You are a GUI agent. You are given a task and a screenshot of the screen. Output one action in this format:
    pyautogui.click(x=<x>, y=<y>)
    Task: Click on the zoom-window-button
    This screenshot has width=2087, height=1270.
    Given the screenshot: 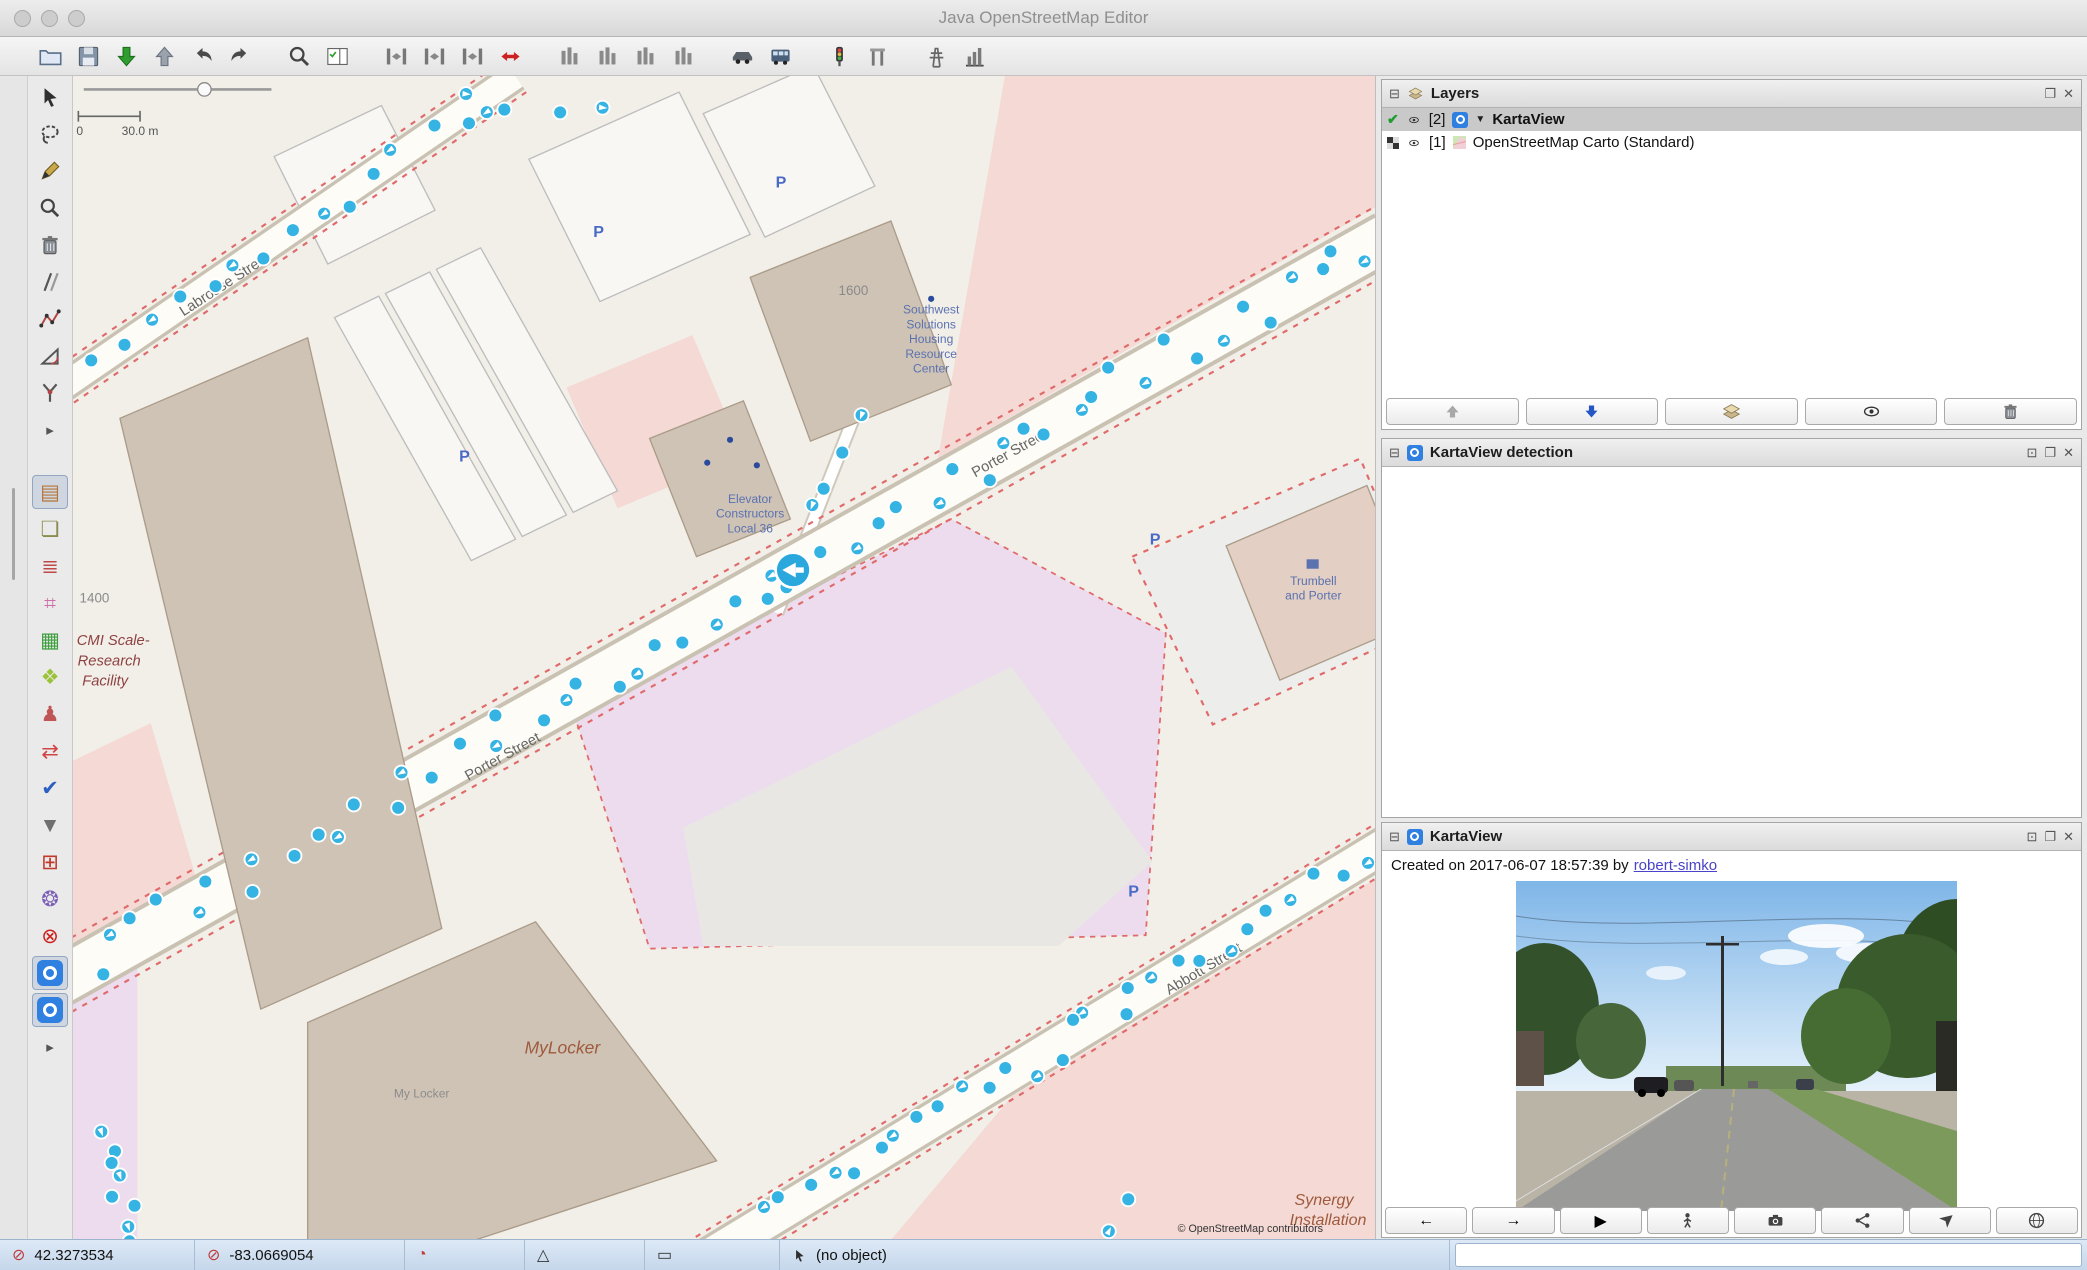 What is the action you would take?
    pyautogui.click(x=76, y=18)
    